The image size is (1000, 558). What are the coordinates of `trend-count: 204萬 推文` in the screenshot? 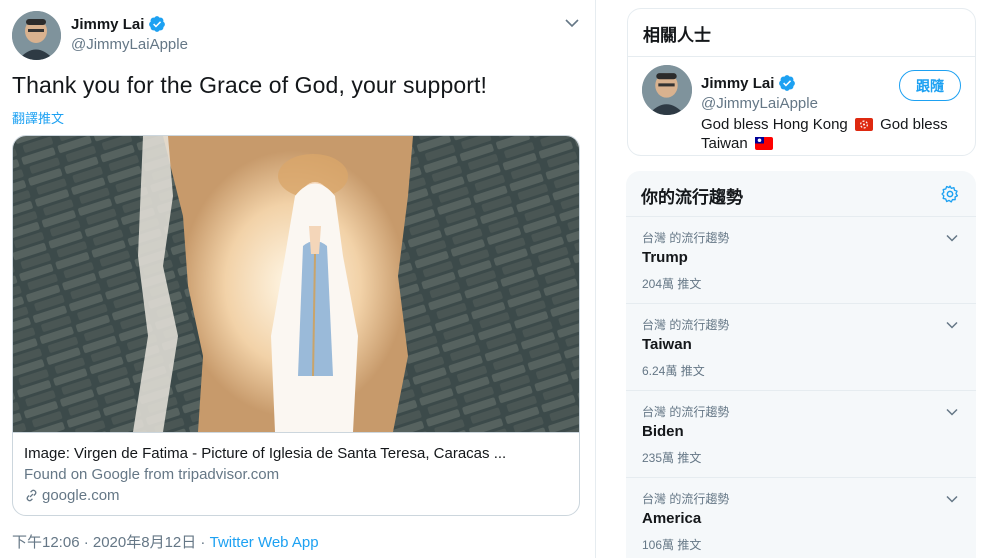 It's located at (672, 284).